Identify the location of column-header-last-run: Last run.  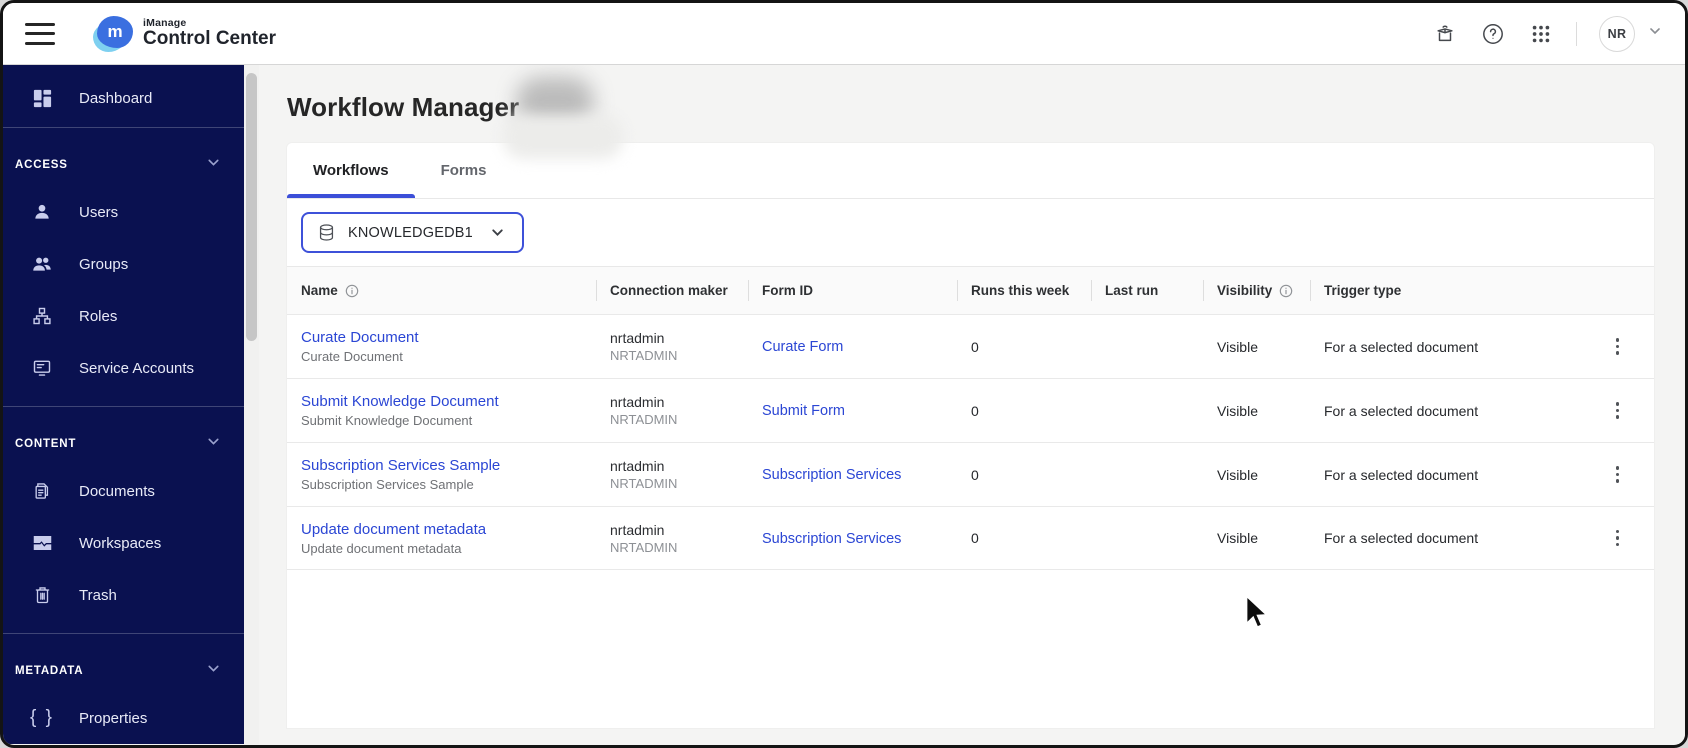
(1147, 290).